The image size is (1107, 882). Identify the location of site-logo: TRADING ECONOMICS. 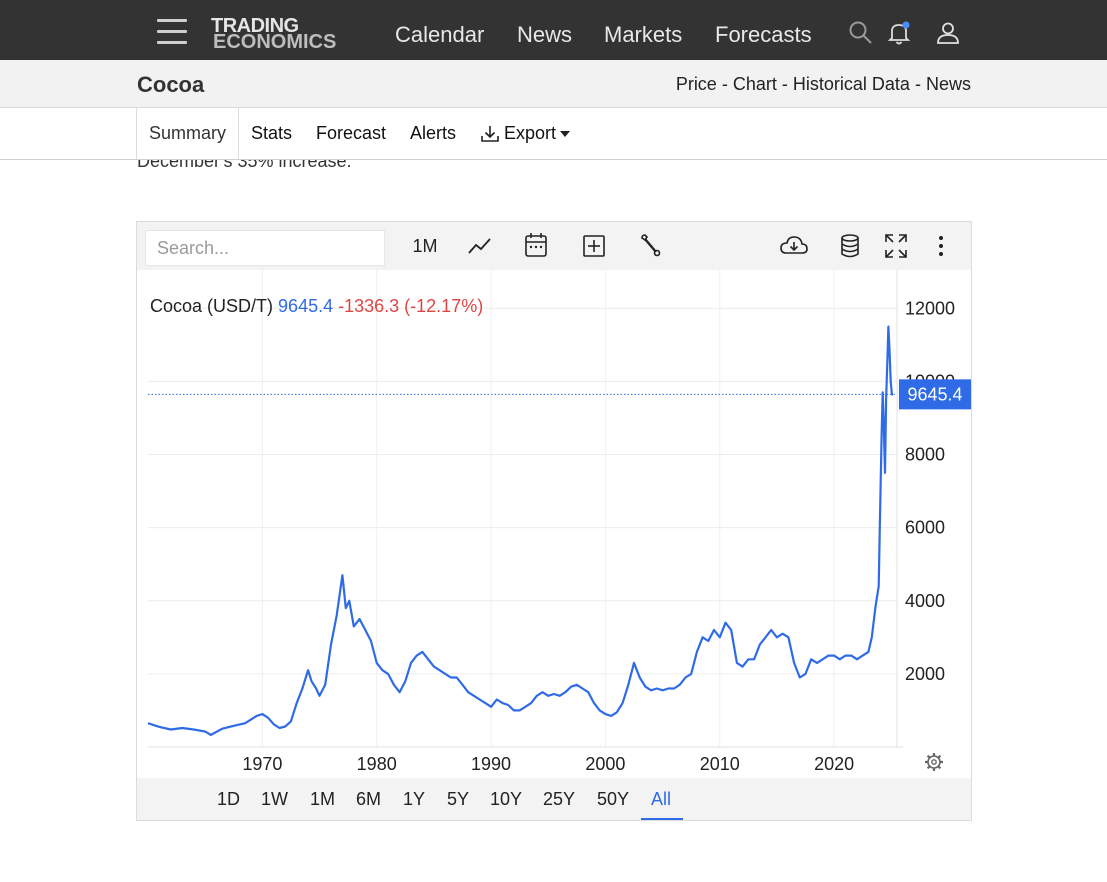
(283, 34).